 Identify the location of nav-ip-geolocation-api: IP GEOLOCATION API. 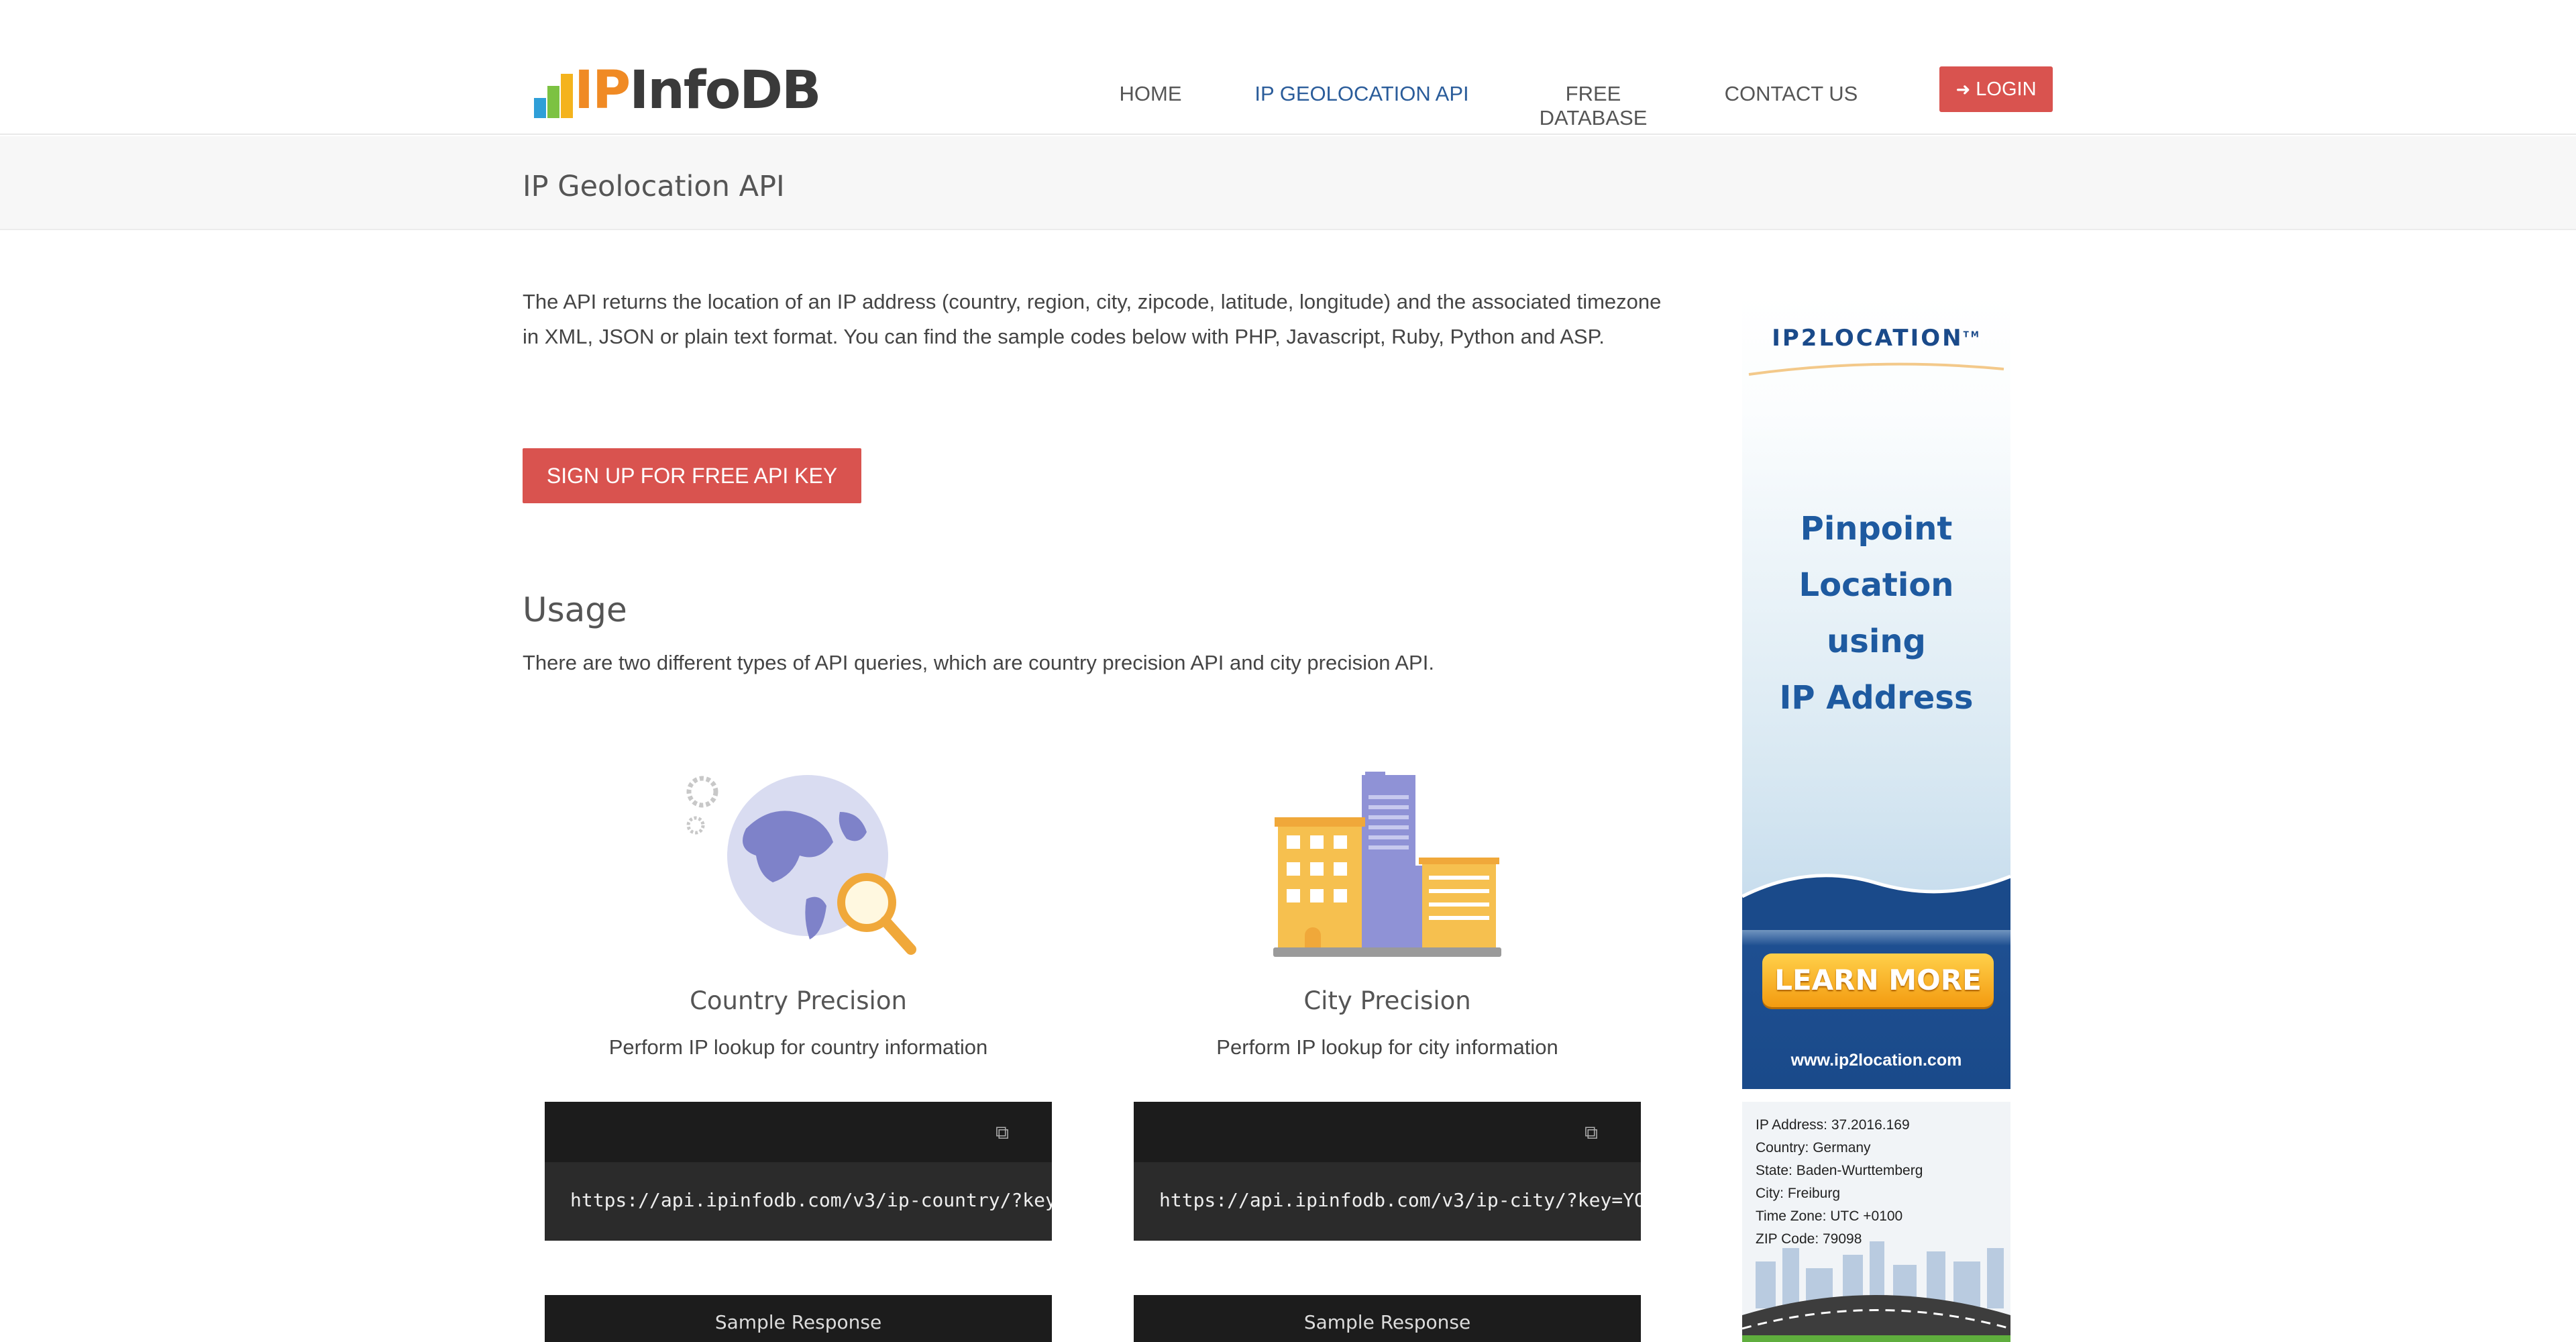
(1362, 110).